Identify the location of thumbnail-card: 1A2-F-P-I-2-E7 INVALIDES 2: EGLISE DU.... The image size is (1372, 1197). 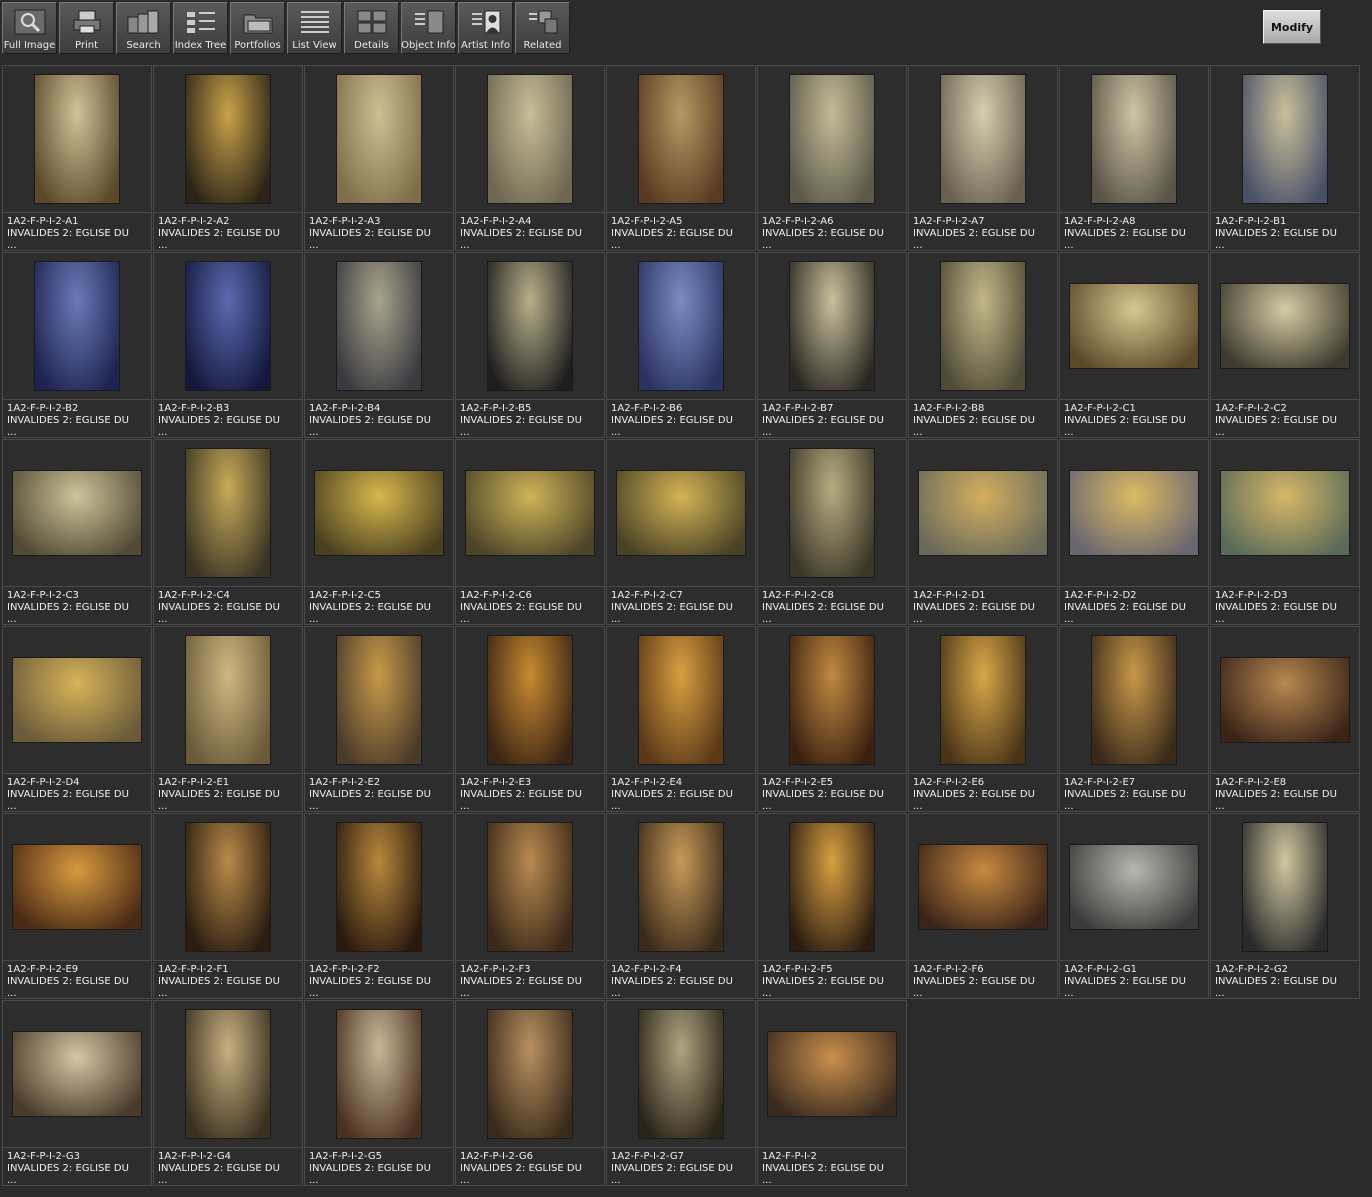
(1134, 719).